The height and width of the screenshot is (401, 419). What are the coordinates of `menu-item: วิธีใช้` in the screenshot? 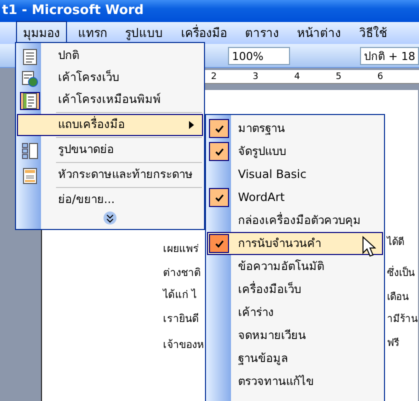 It's located at (373, 33).